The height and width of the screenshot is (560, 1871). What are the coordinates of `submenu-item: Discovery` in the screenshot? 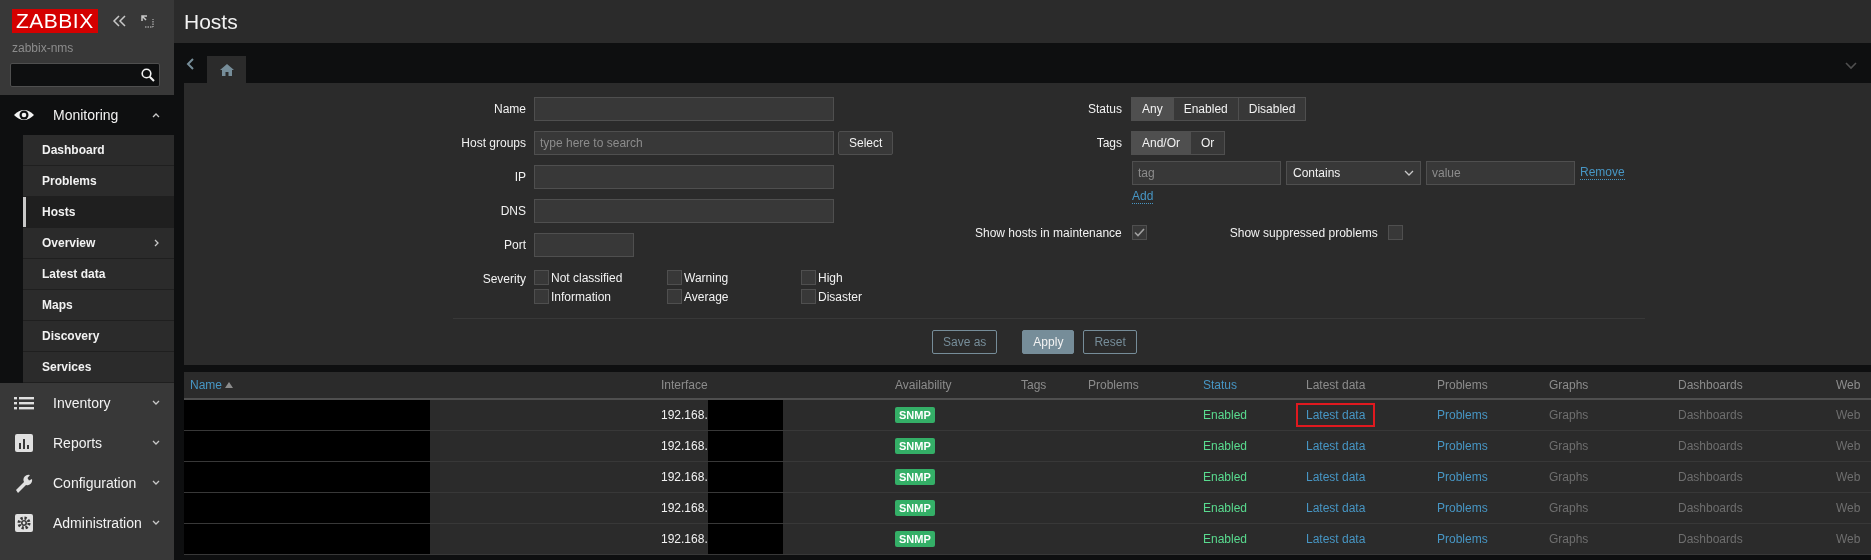 It's located at (98, 336).